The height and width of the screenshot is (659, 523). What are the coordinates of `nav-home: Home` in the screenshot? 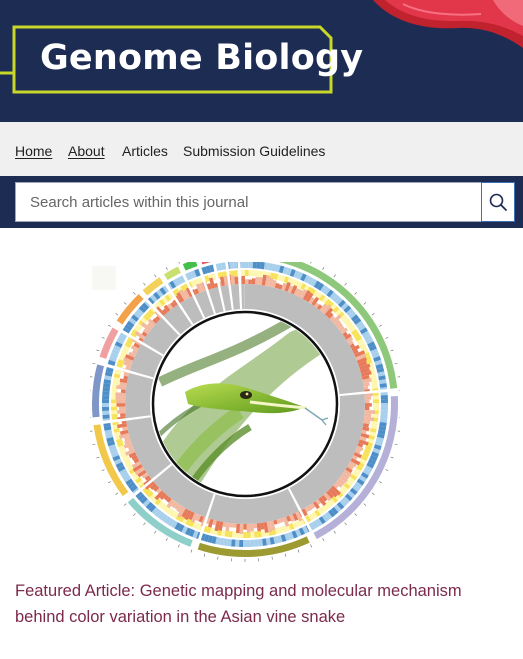 It's located at (33, 151).